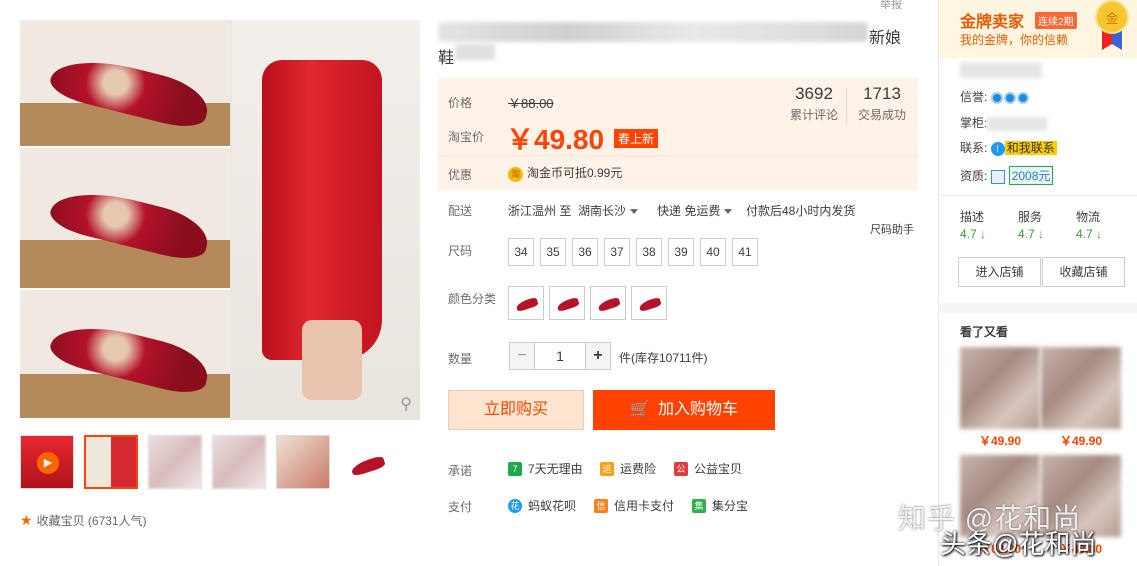 The image size is (1137, 566). Describe the element at coordinates (522, 356) in the screenshot. I see `quantity-minus-button: −` at that location.